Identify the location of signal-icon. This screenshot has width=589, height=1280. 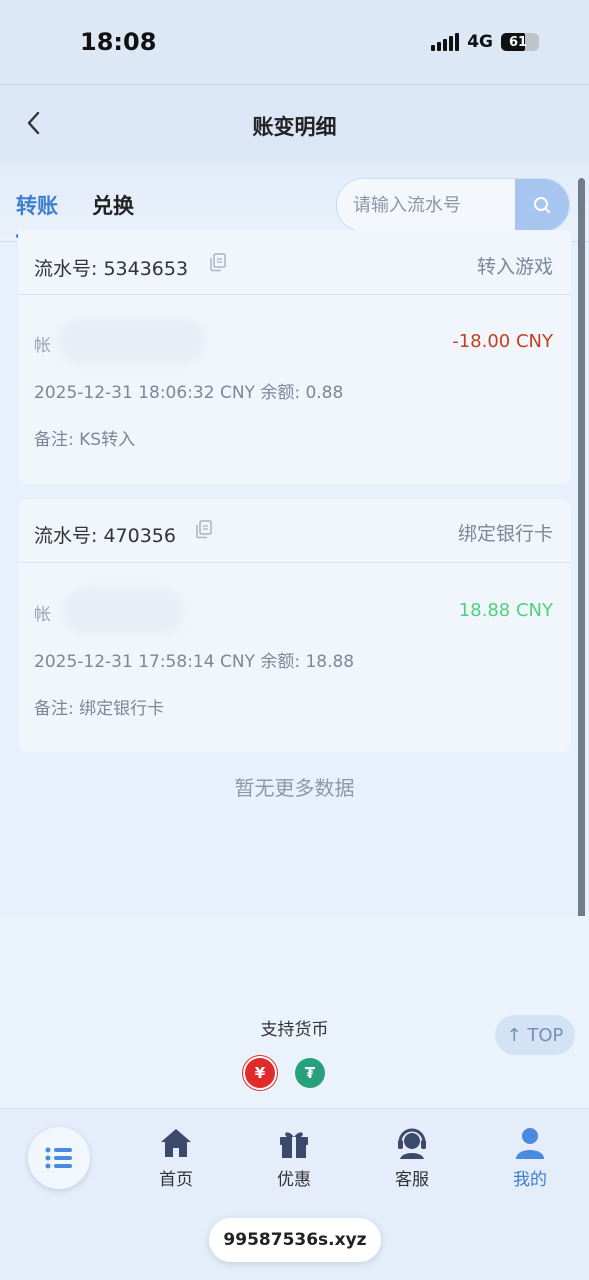
(445, 42).